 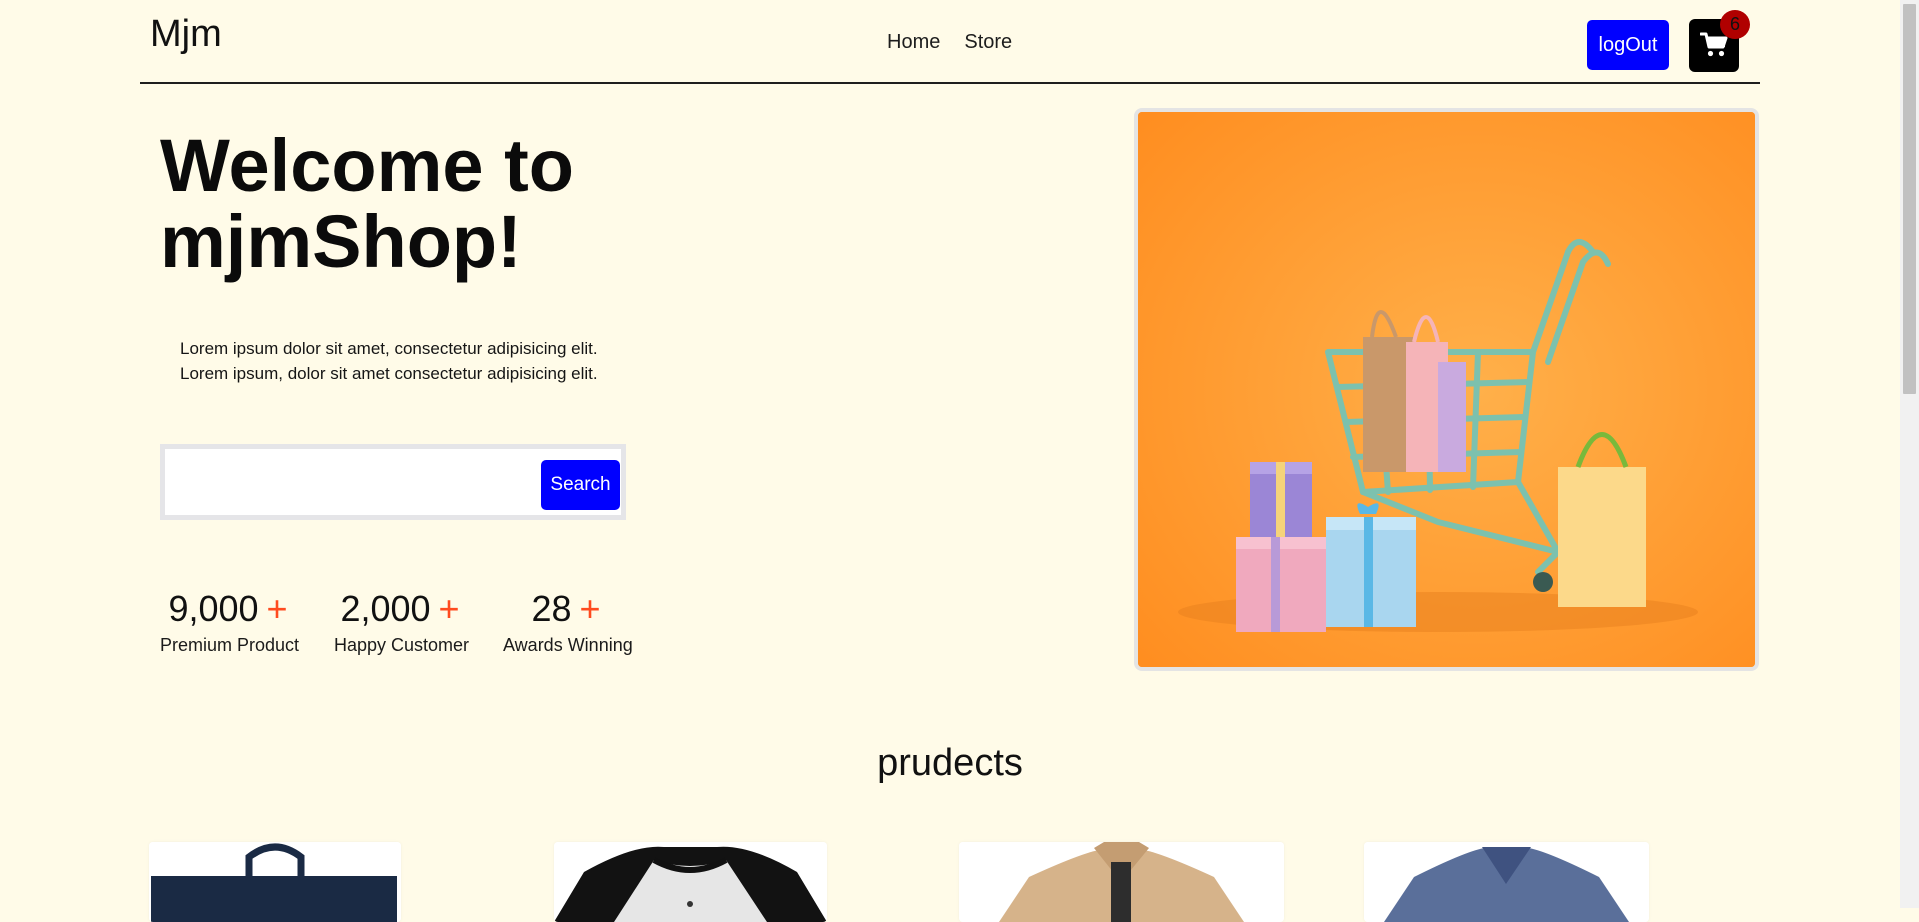 I want to click on product-image-raglan-shirt, so click(x=690, y=882).